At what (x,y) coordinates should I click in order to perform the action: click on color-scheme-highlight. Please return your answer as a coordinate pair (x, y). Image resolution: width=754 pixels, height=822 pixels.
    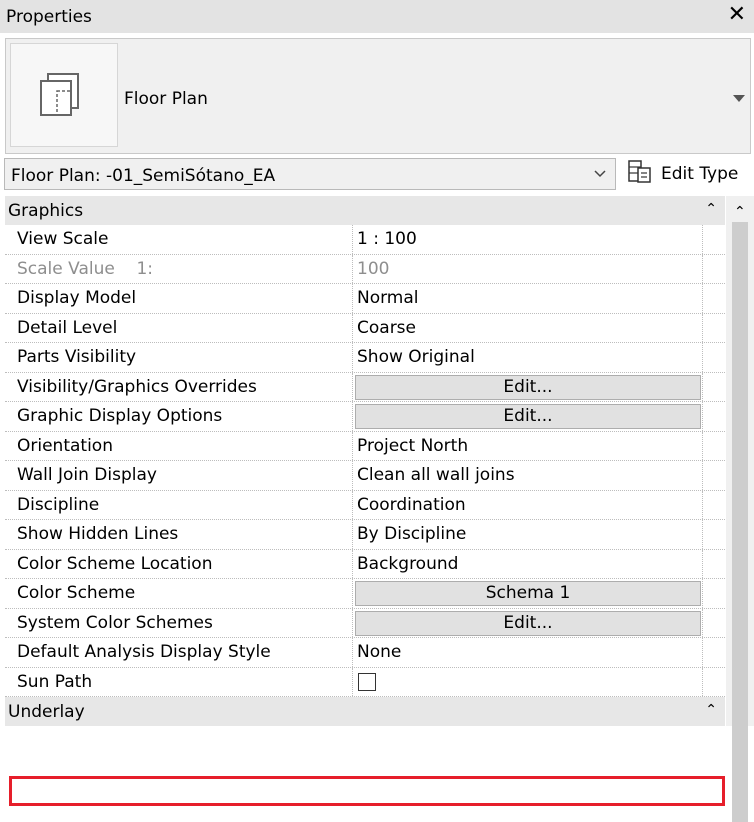
    Looking at the image, I should click on (367, 791).